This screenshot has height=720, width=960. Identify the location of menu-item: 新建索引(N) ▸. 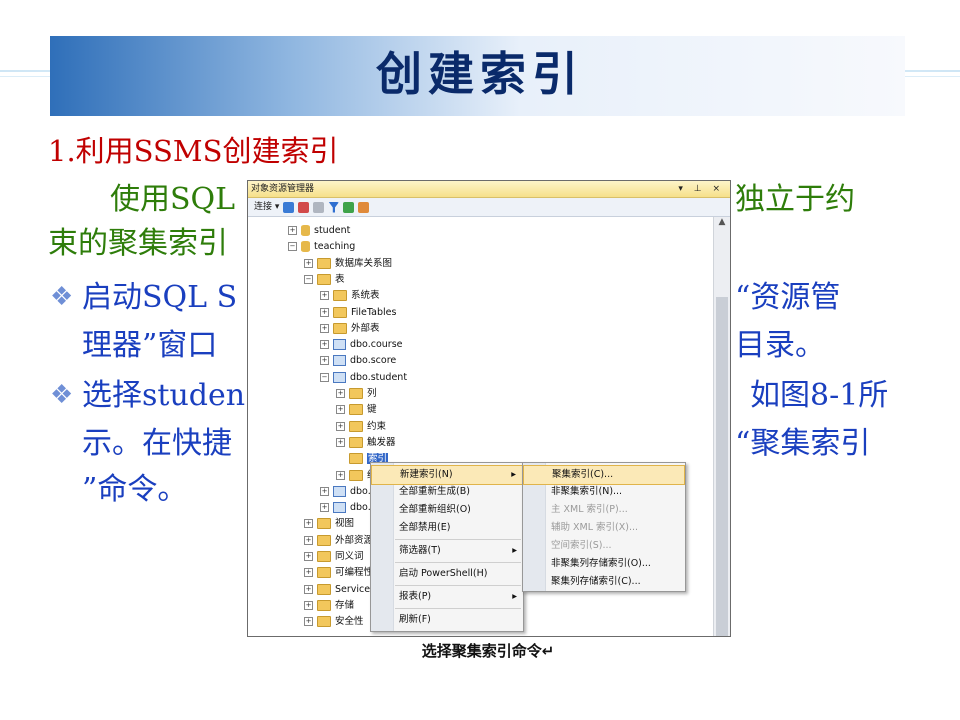
(447, 475).